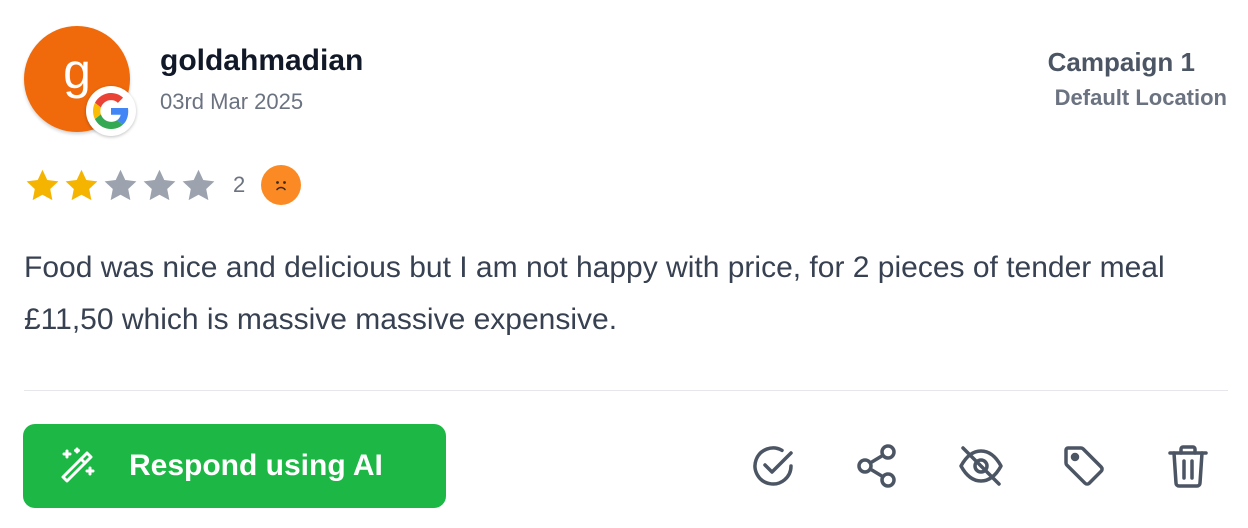 This screenshot has height=528, width=1248. I want to click on campaign-name: Campaign 1, so click(1121, 62).